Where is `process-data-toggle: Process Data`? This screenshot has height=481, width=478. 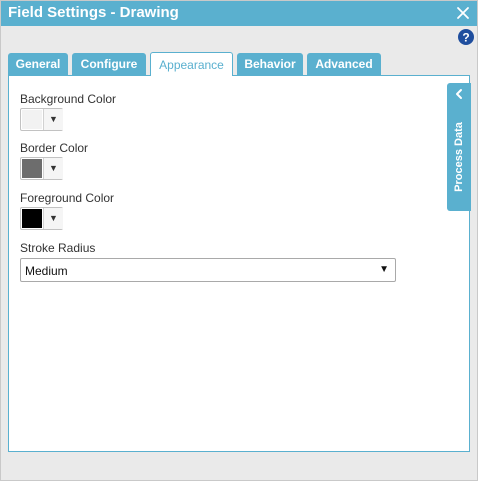 process-data-toggle: Process Data is located at coordinates (459, 147).